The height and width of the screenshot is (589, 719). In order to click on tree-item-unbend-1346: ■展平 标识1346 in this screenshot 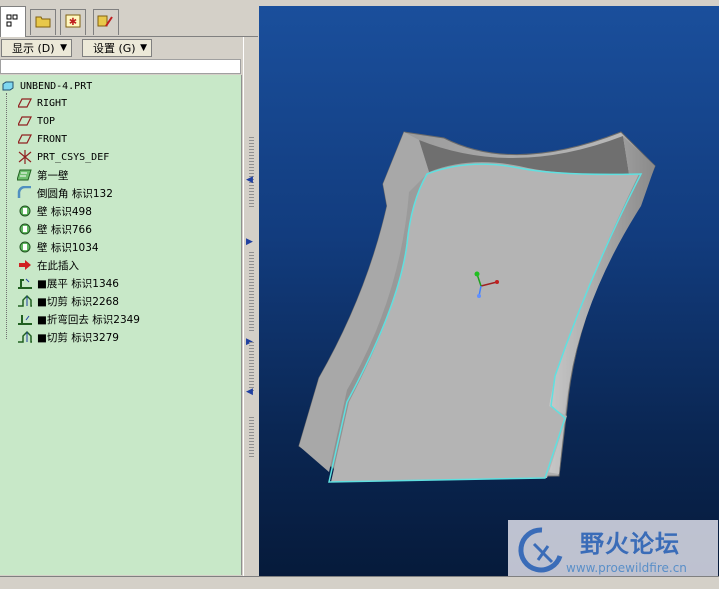, I will do `click(68, 283)`.